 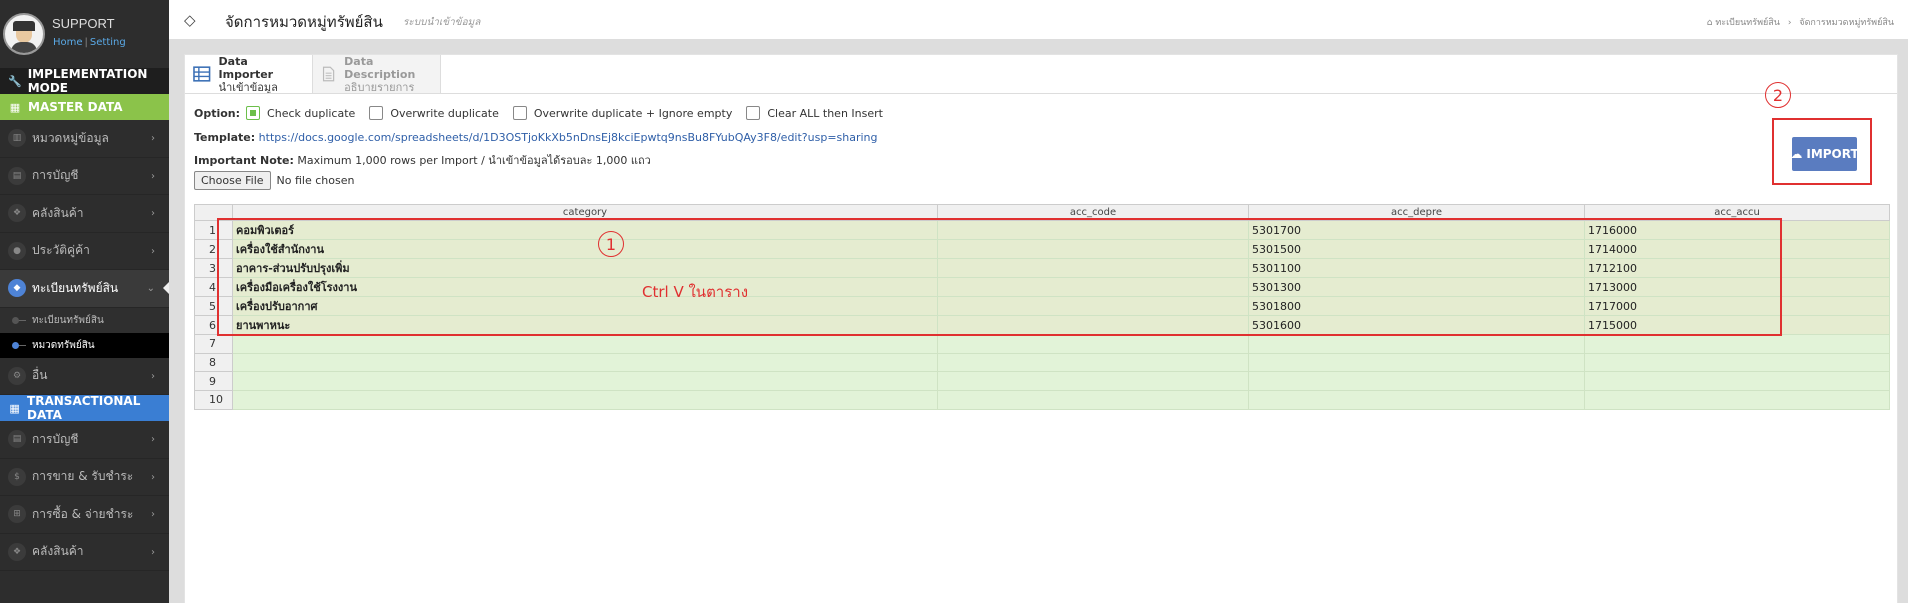 I want to click on home-icon: ⌂, so click(x=1710, y=23).